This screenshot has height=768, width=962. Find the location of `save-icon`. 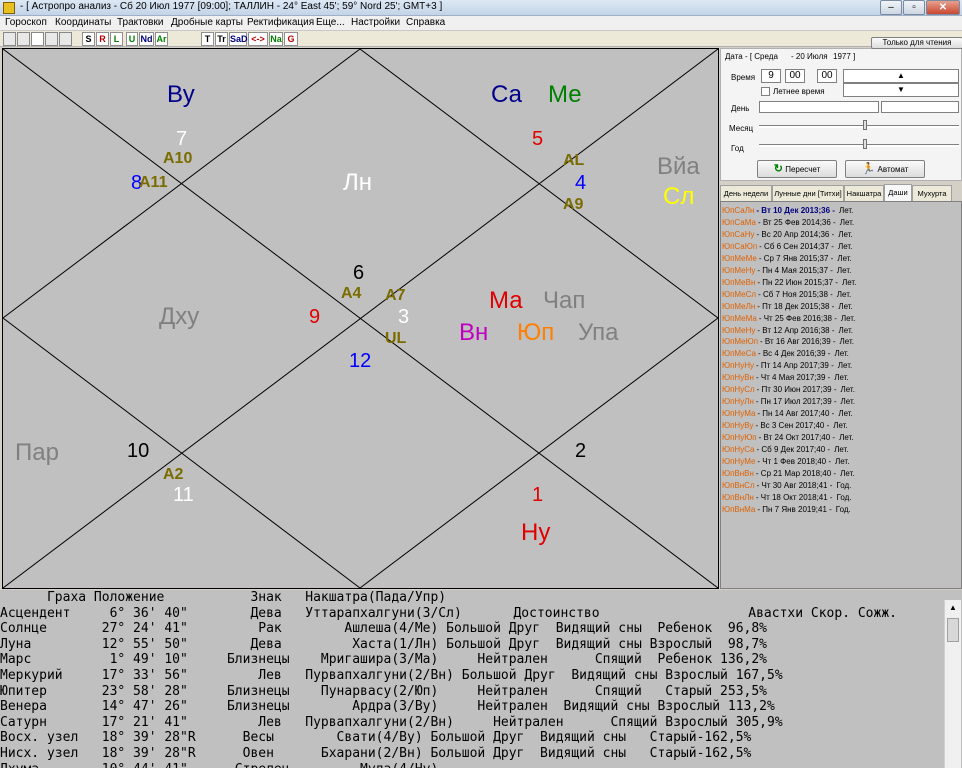

save-icon is located at coordinates (51, 39).